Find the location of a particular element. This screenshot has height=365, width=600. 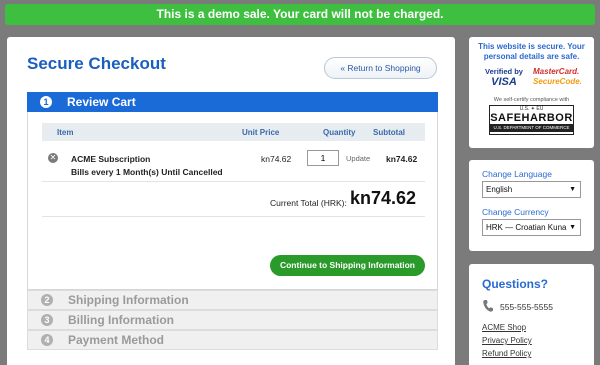

item-subtotal: kn74.62 is located at coordinates (402, 159).